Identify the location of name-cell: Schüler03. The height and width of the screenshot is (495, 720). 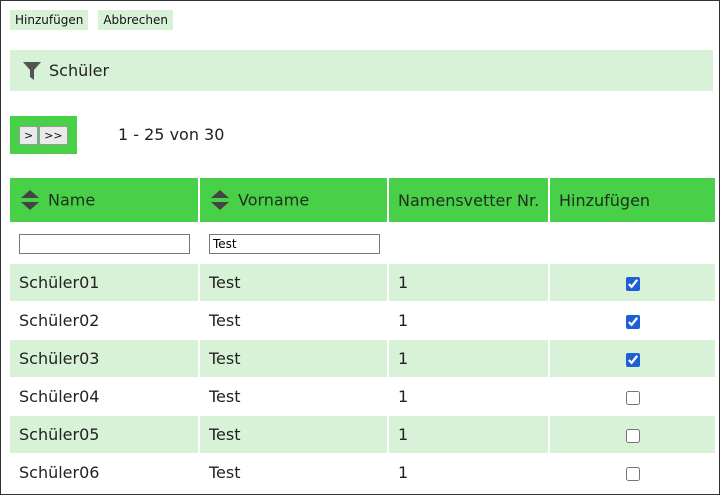
(104, 358).